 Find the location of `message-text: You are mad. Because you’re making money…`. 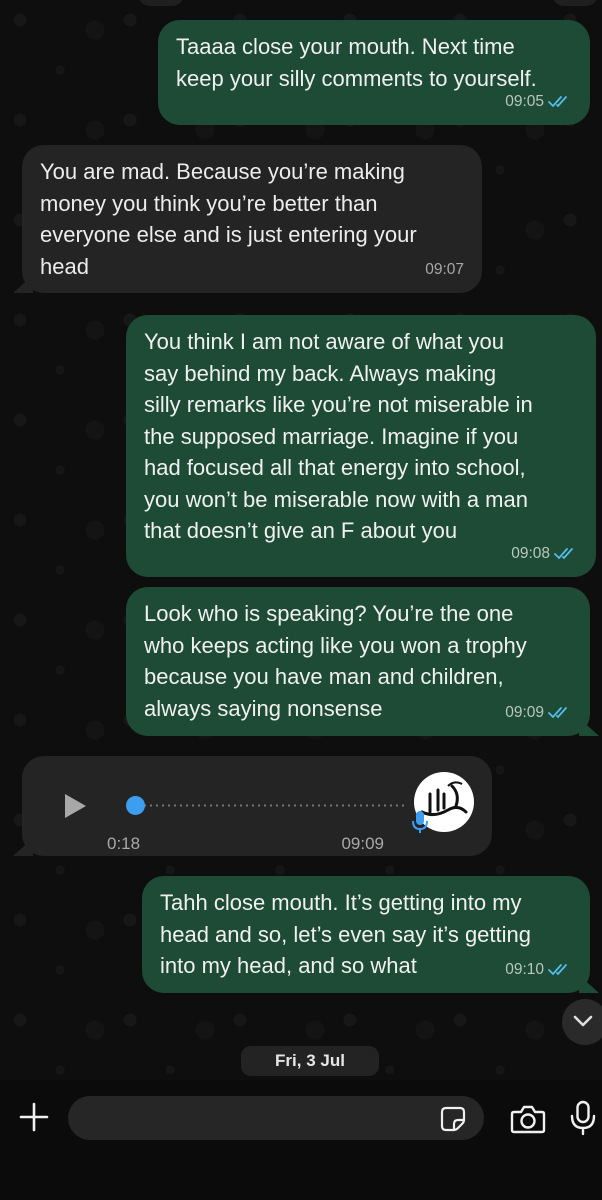

message-text: You are mad. Because you’re making money… is located at coordinates (228, 219).